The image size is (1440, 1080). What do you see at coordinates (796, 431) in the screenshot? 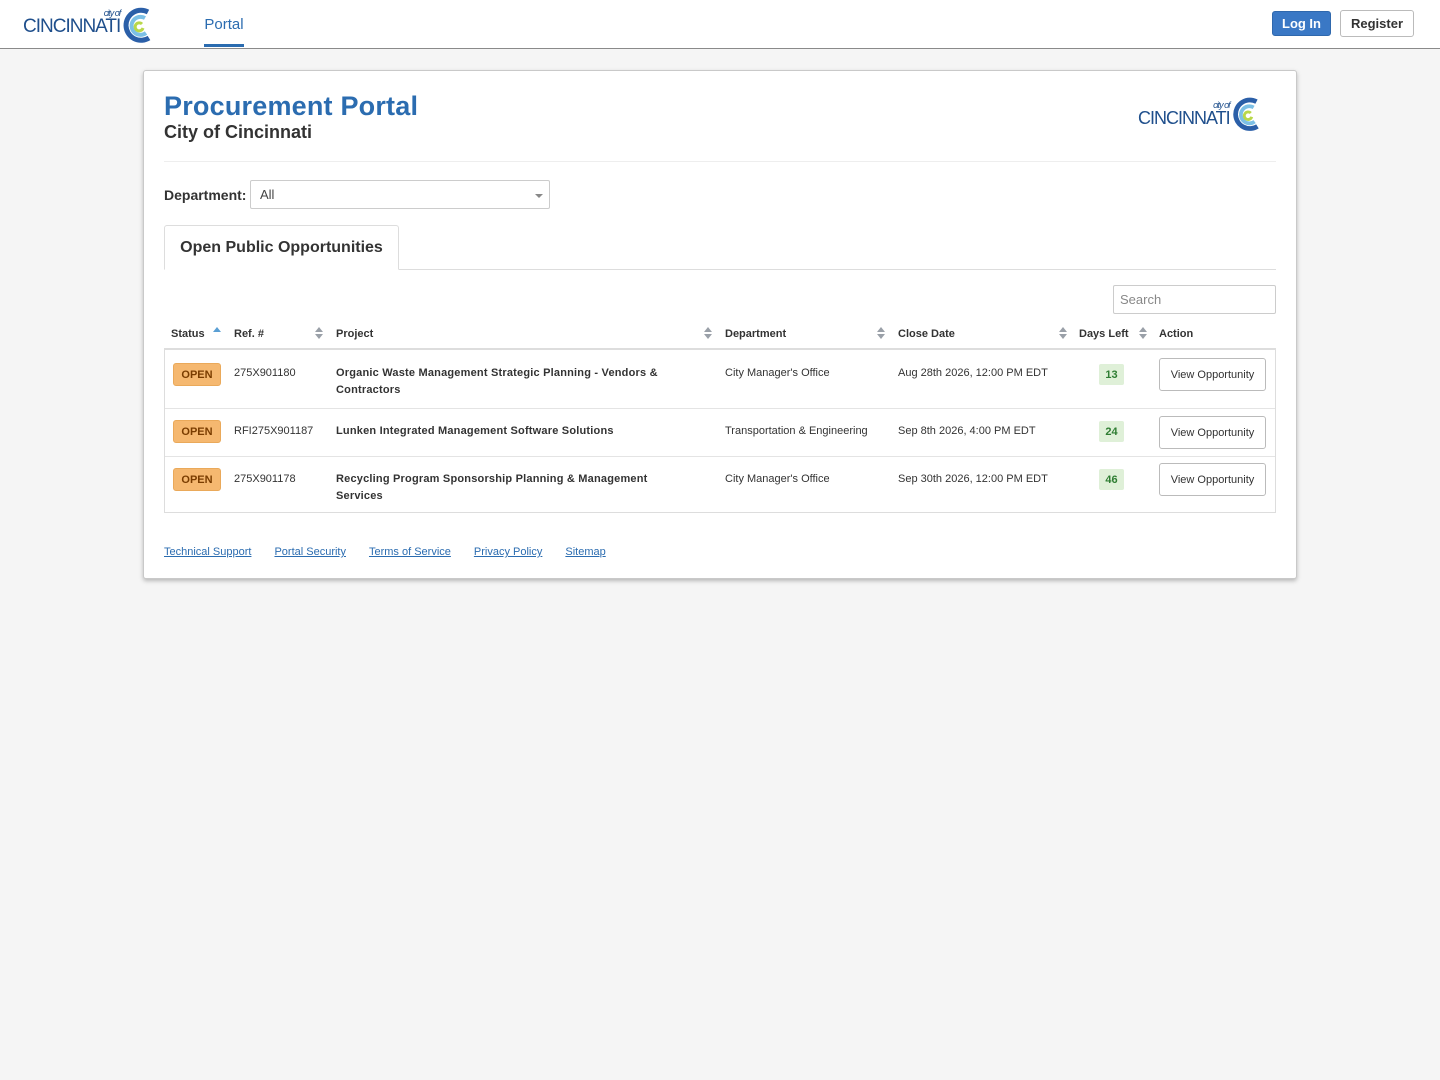
I see `department-name: Transportation & Engineering` at bounding box center [796, 431].